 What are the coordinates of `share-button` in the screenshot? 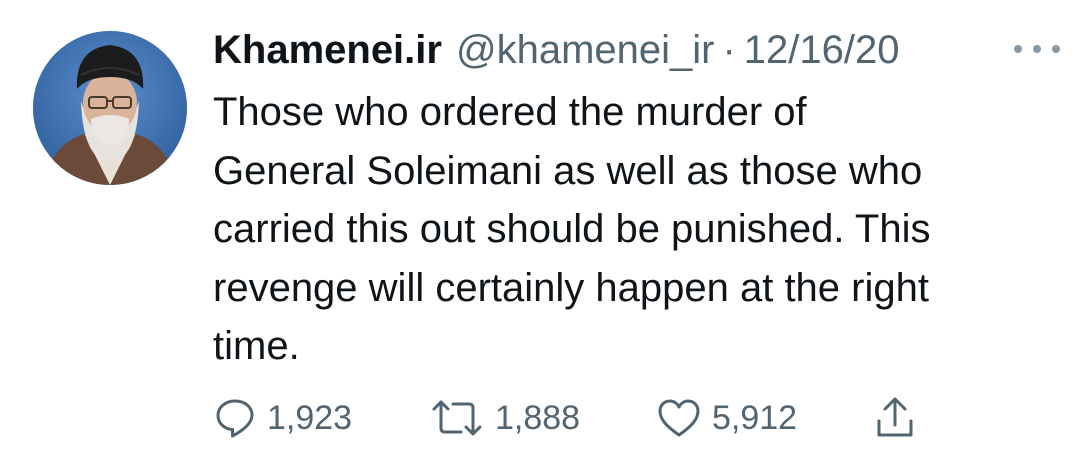 It's located at (895, 418).